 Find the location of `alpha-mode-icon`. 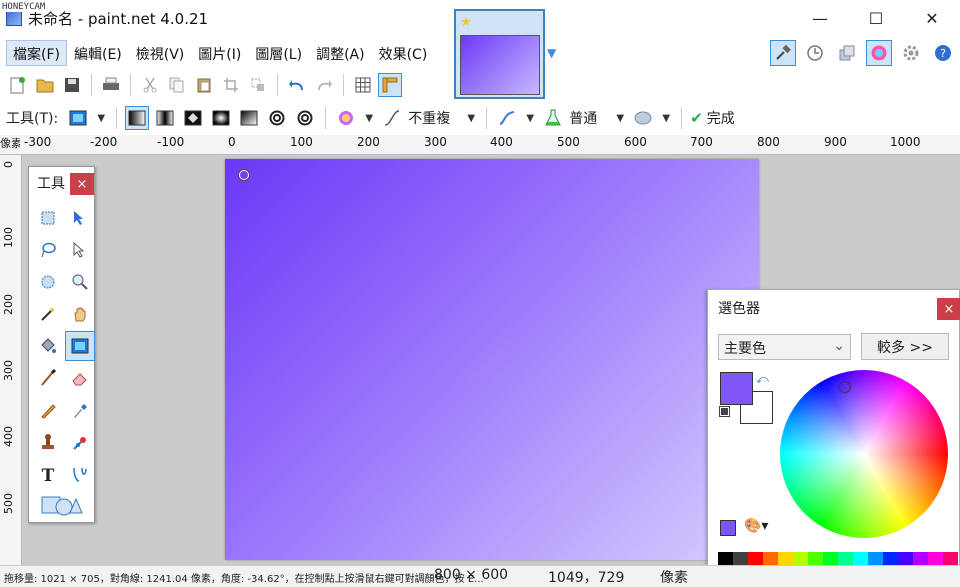

alpha-mode-icon is located at coordinates (643, 118).